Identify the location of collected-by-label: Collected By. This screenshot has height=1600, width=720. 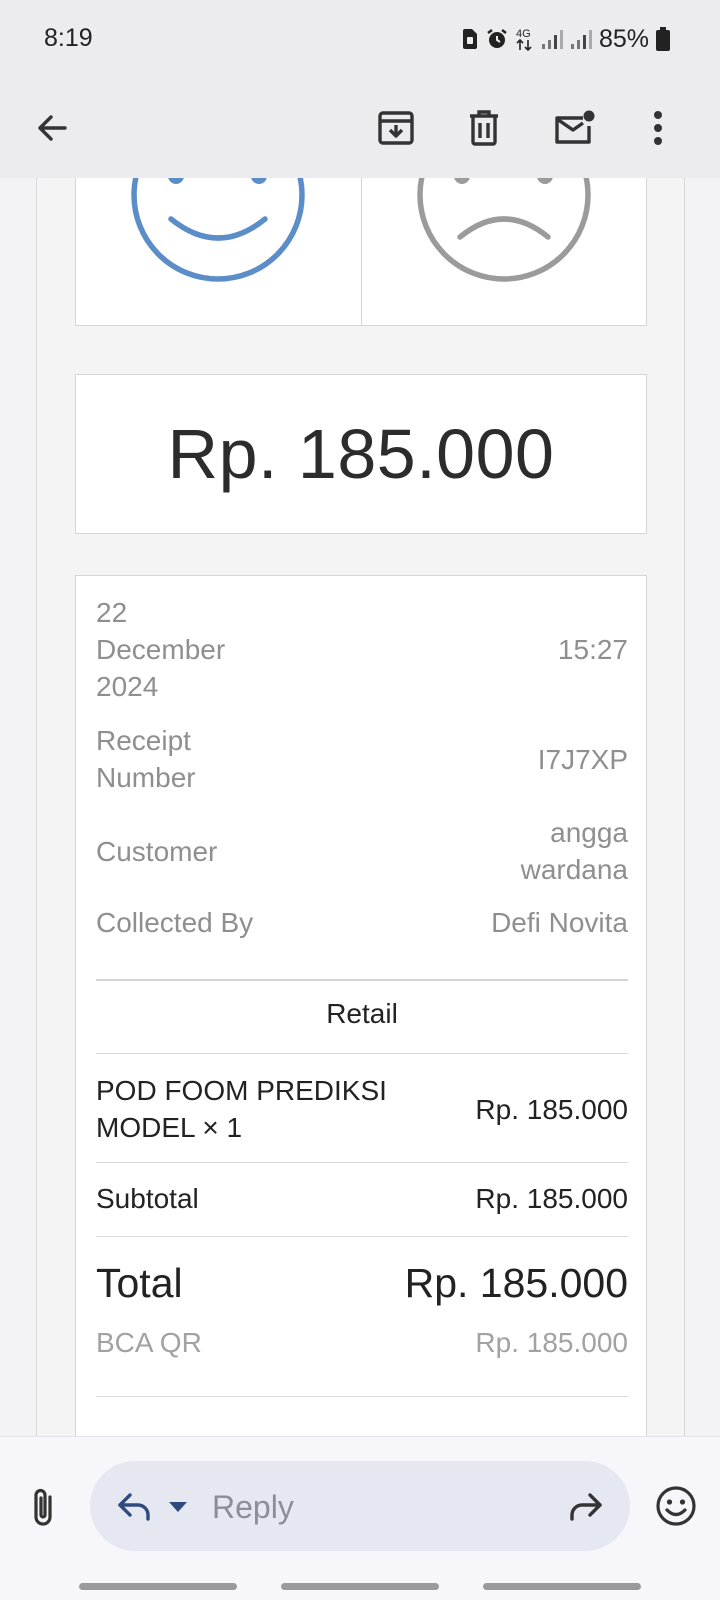
(175, 922).